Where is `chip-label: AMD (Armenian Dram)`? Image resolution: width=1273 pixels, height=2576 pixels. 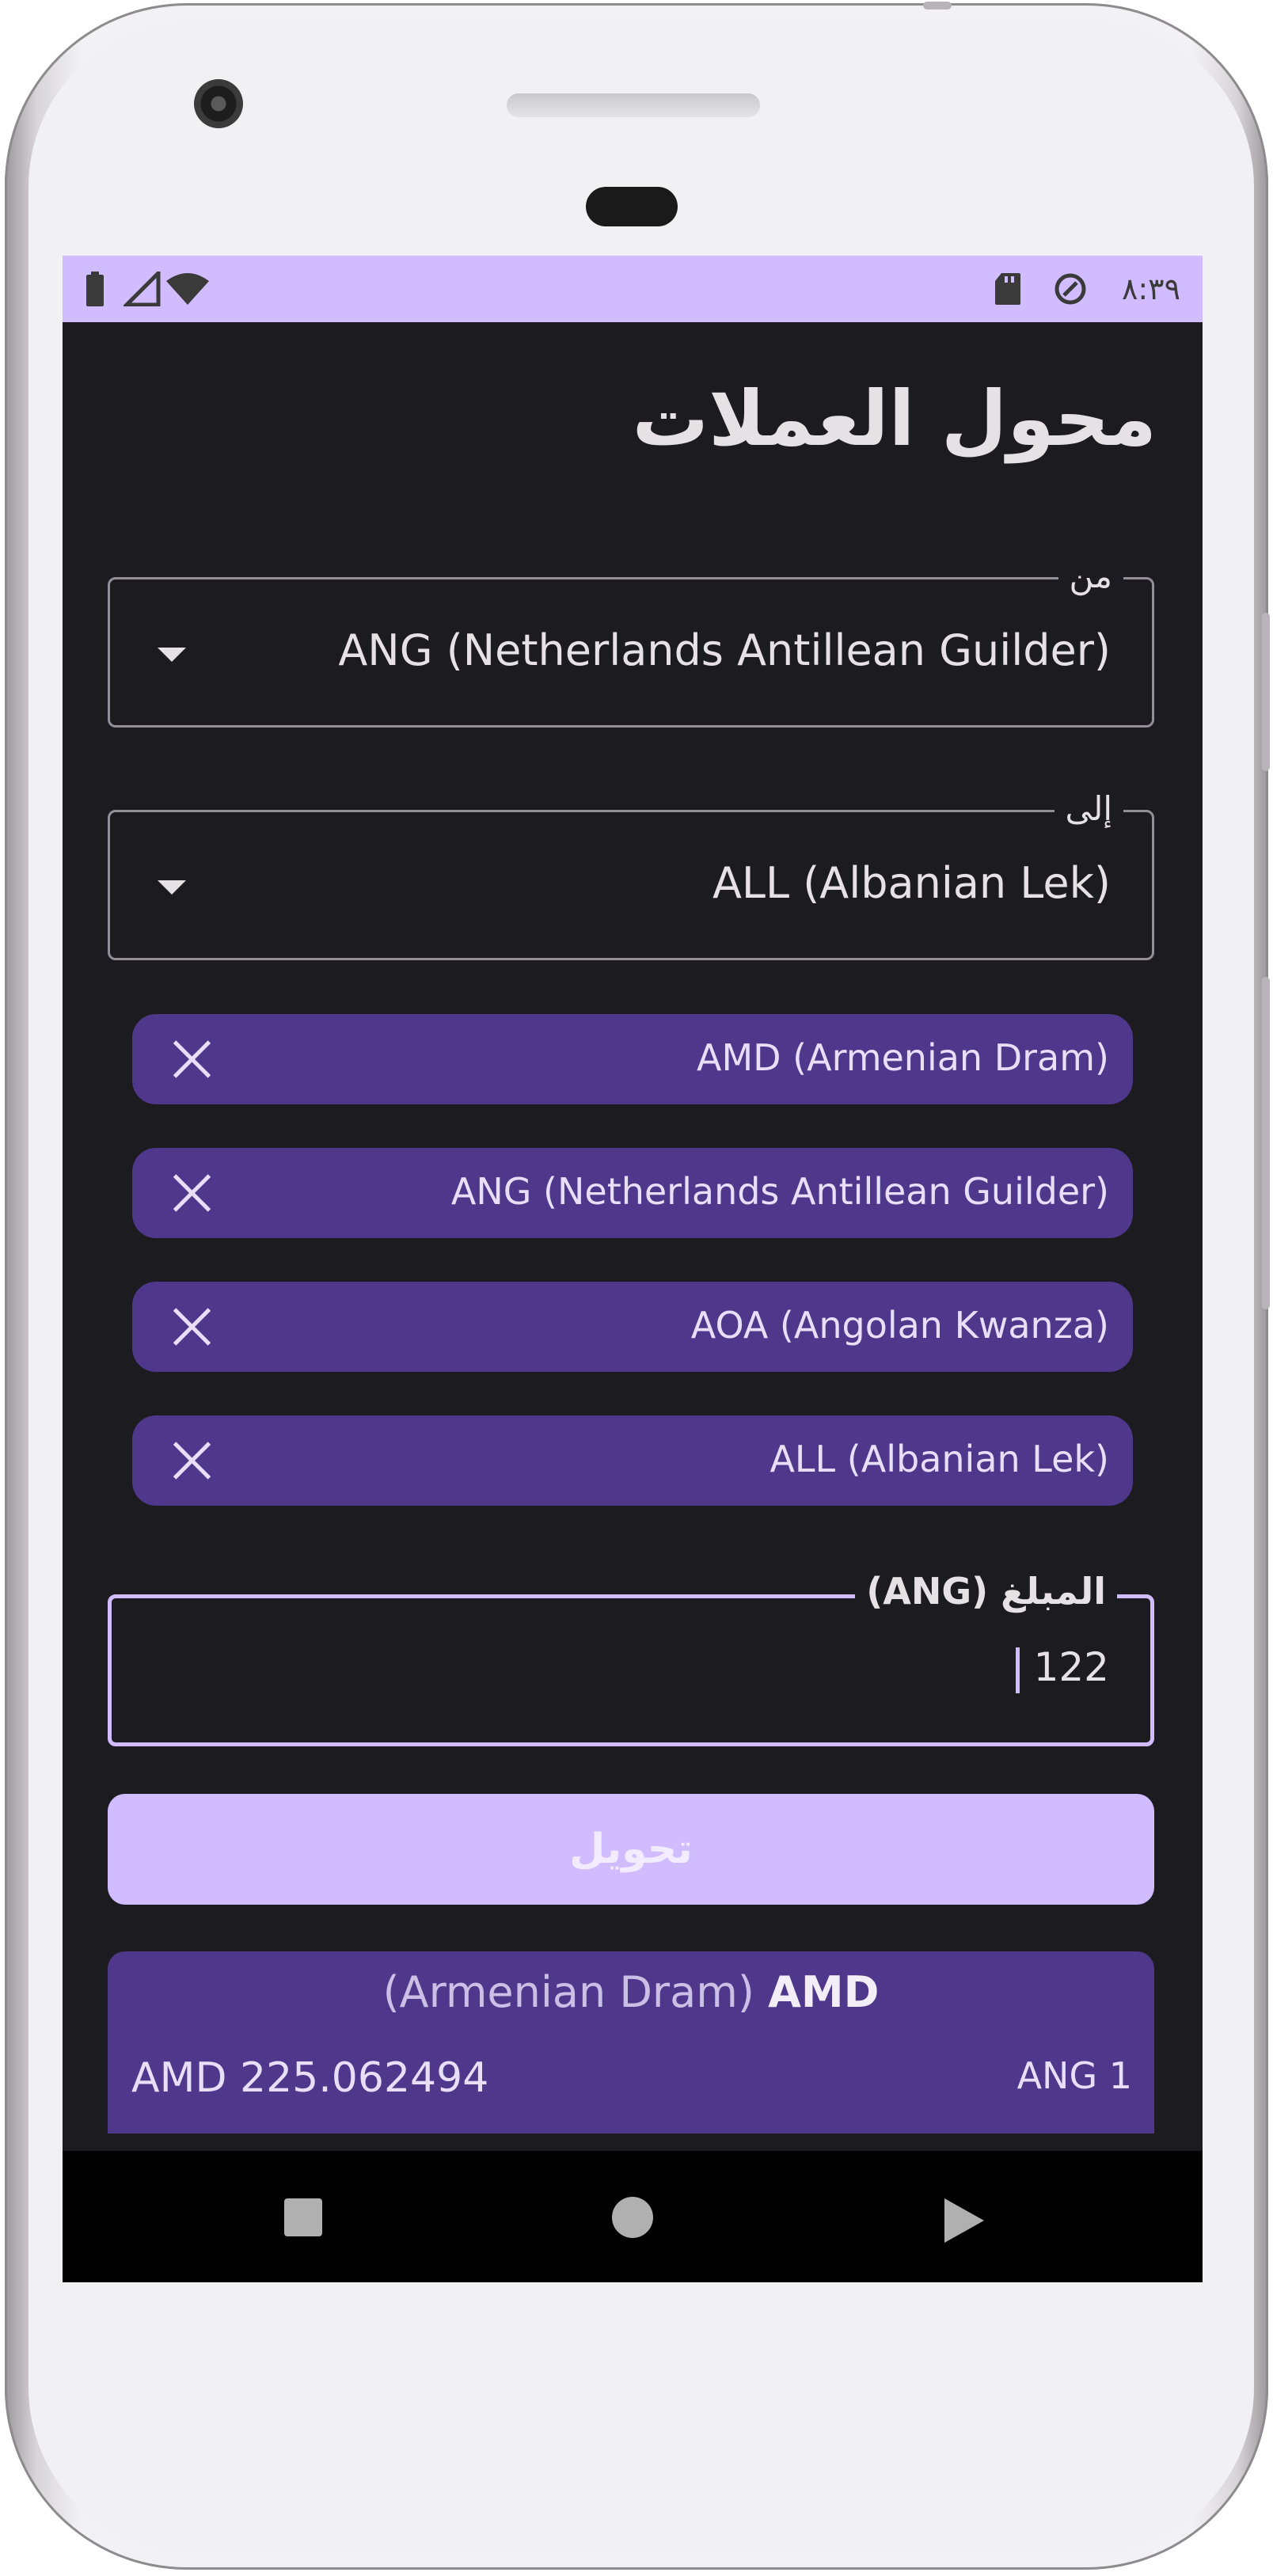
chip-label: AMD (Armenian Dram) is located at coordinates (902, 1057).